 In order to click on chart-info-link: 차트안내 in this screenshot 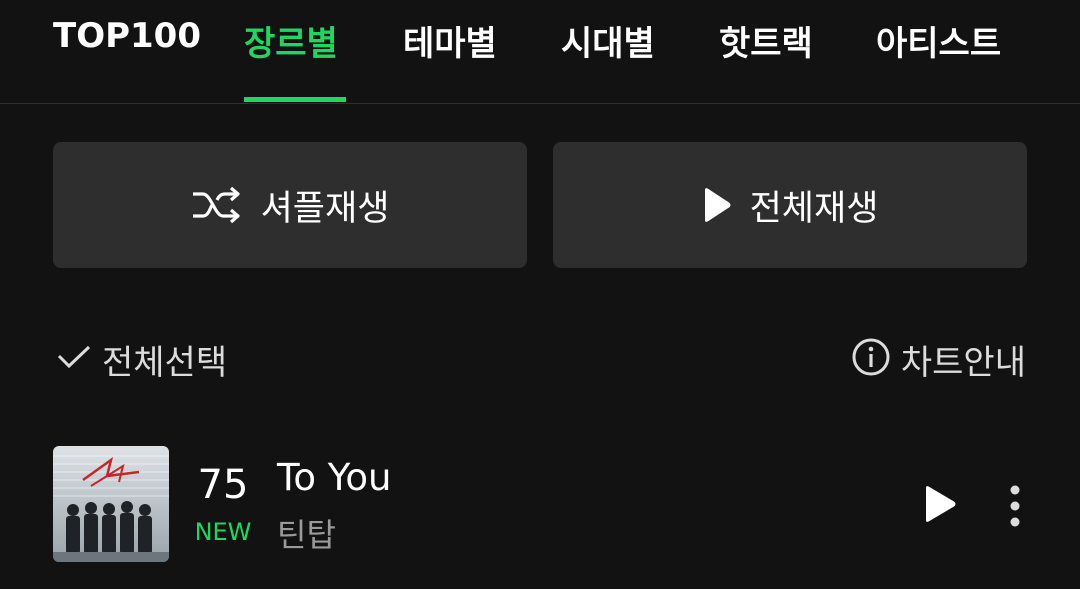, I will do `click(938, 359)`.